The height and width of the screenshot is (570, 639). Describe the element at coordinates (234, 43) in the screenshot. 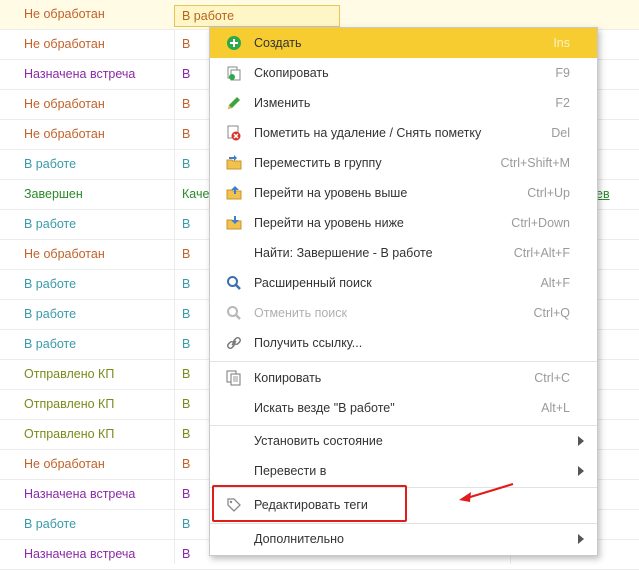

I see `plus-circle-icon` at that location.